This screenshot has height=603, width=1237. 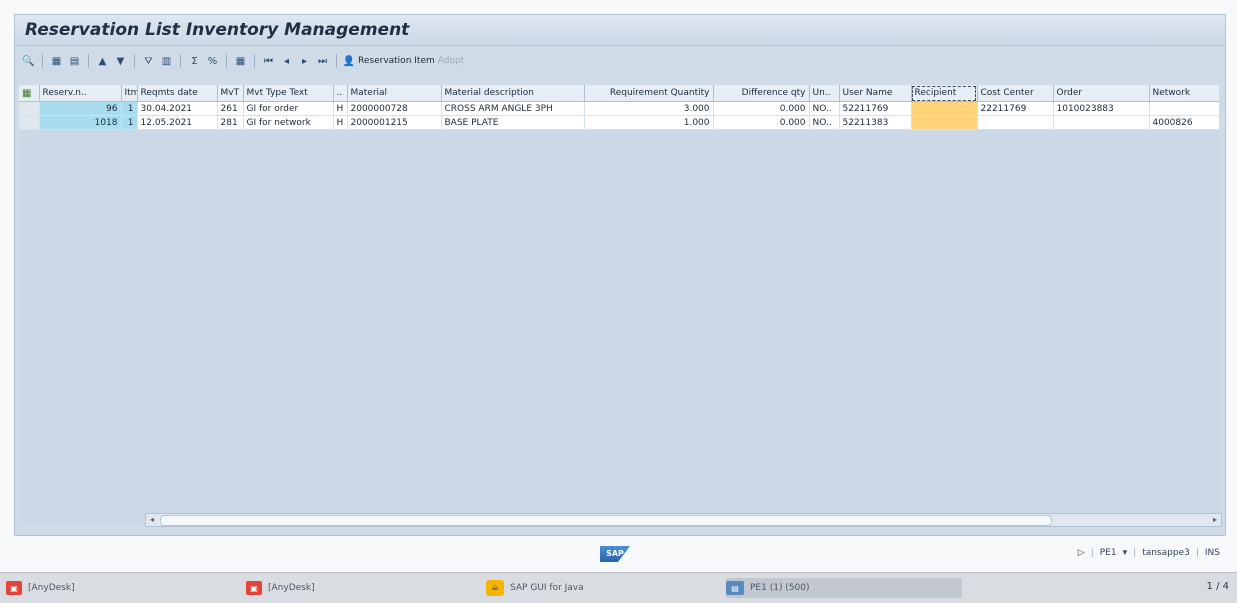 I want to click on table-cell: 22211769, so click(x=1015, y=108).